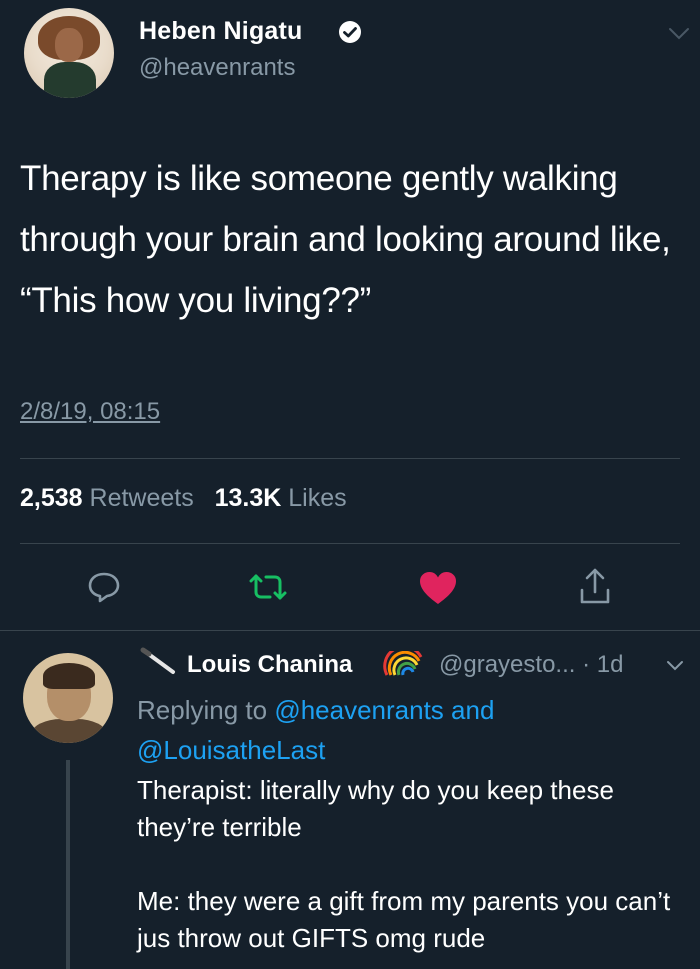 The width and height of the screenshot is (700, 969). What do you see at coordinates (438, 588) in the screenshot?
I see `heart-icon` at bounding box center [438, 588].